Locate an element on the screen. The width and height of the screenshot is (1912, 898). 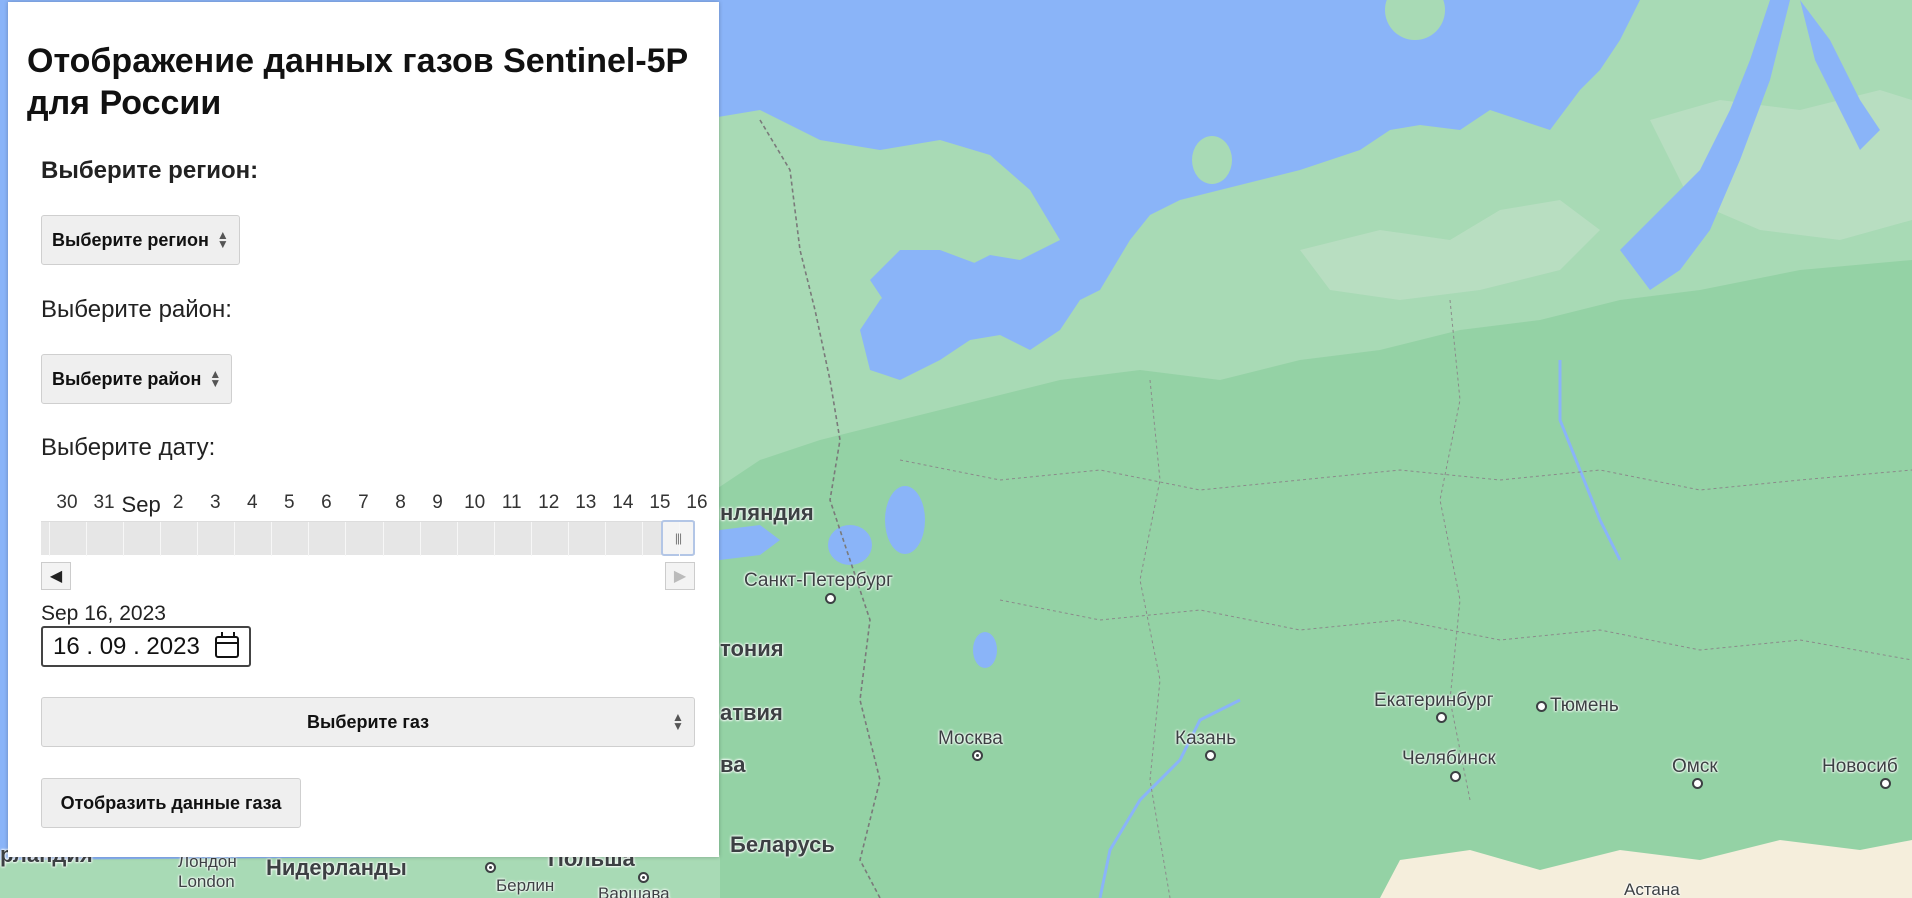
gas-select-value: Выберите газ is located at coordinates (368, 721).